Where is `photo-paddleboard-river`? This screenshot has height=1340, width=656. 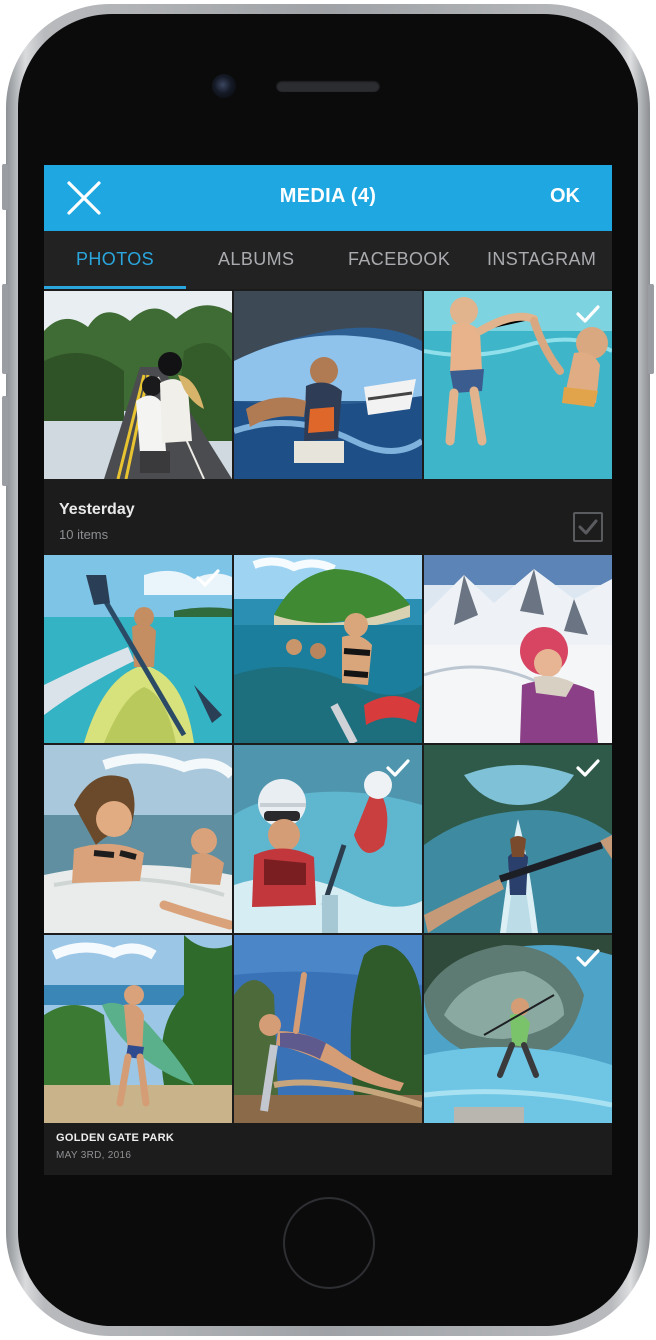
photo-paddleboard-river is located at coordinates (518, 839).